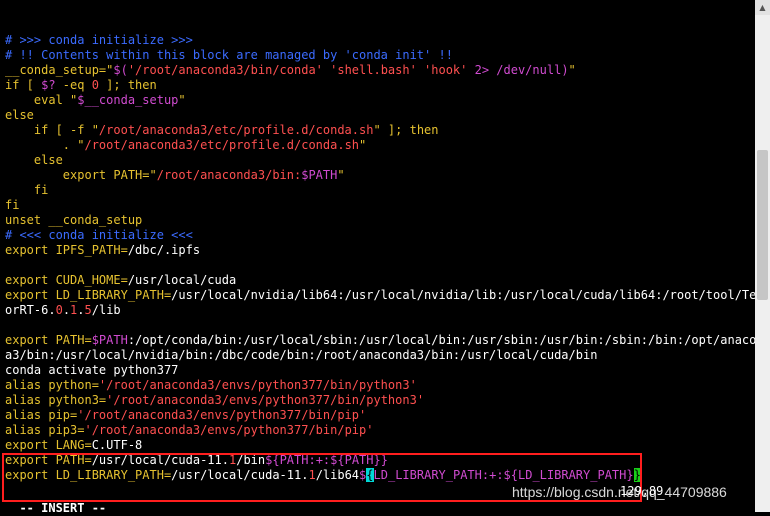 The height and width of the screenshot is (516, 770). I want to click on code-token: export LANG=, so click(48, 445).